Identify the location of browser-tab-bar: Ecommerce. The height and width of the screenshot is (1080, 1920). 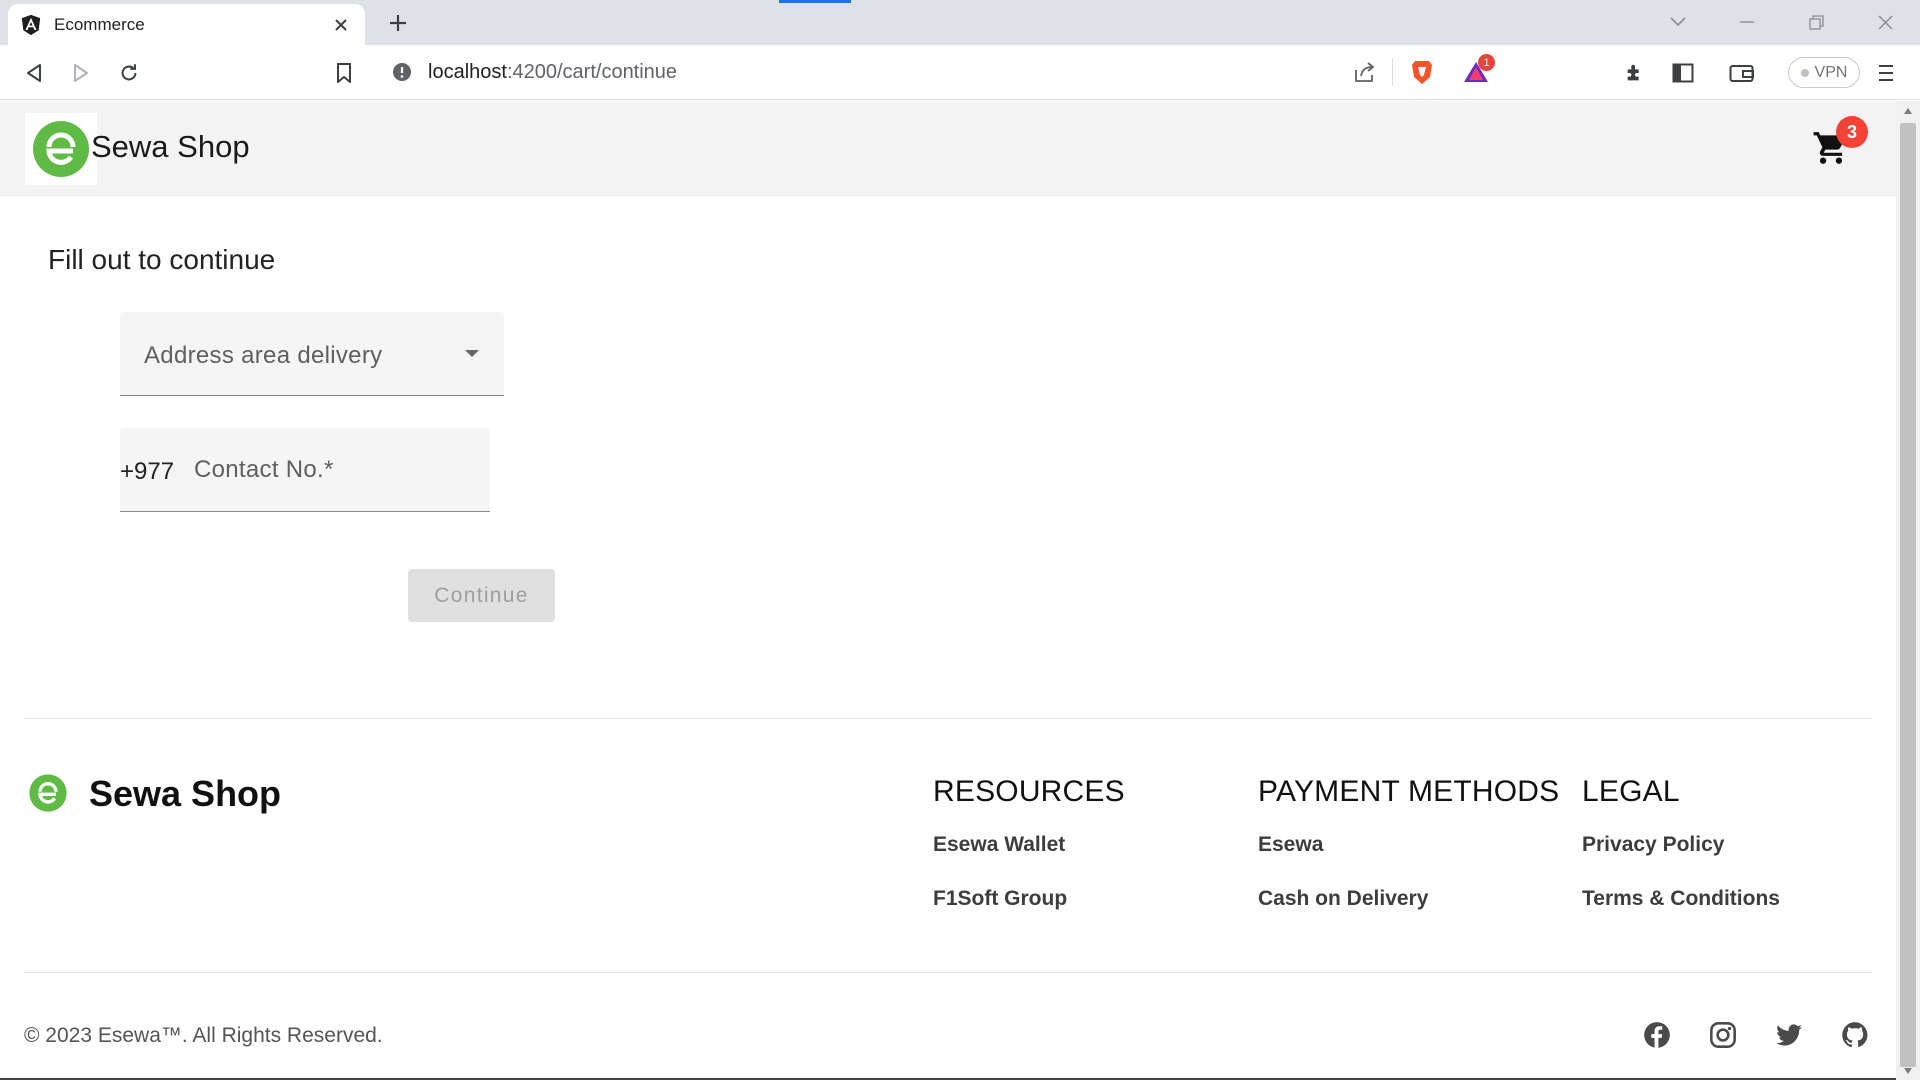
(960, 22).